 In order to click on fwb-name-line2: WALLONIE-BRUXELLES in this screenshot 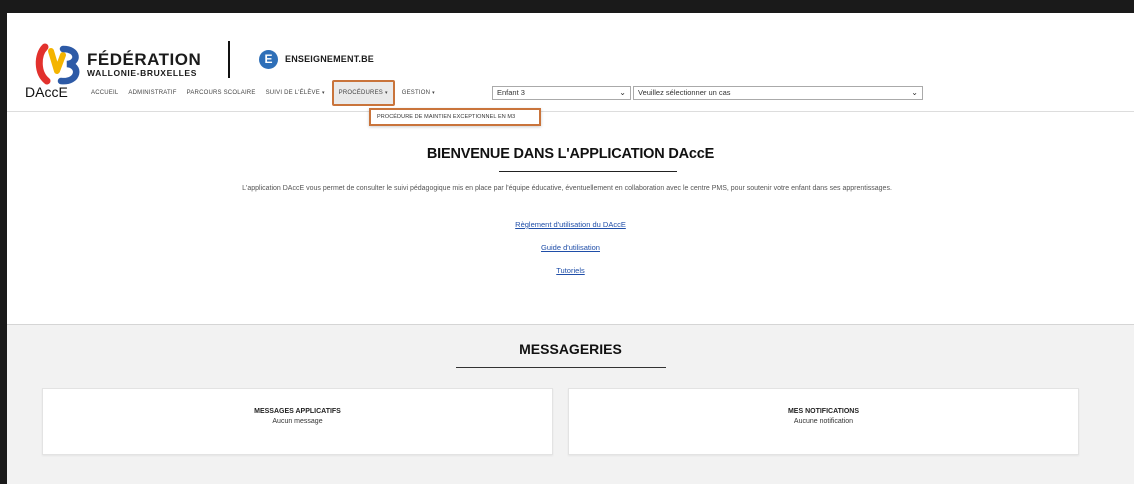, I will do `click(142, 73)`.